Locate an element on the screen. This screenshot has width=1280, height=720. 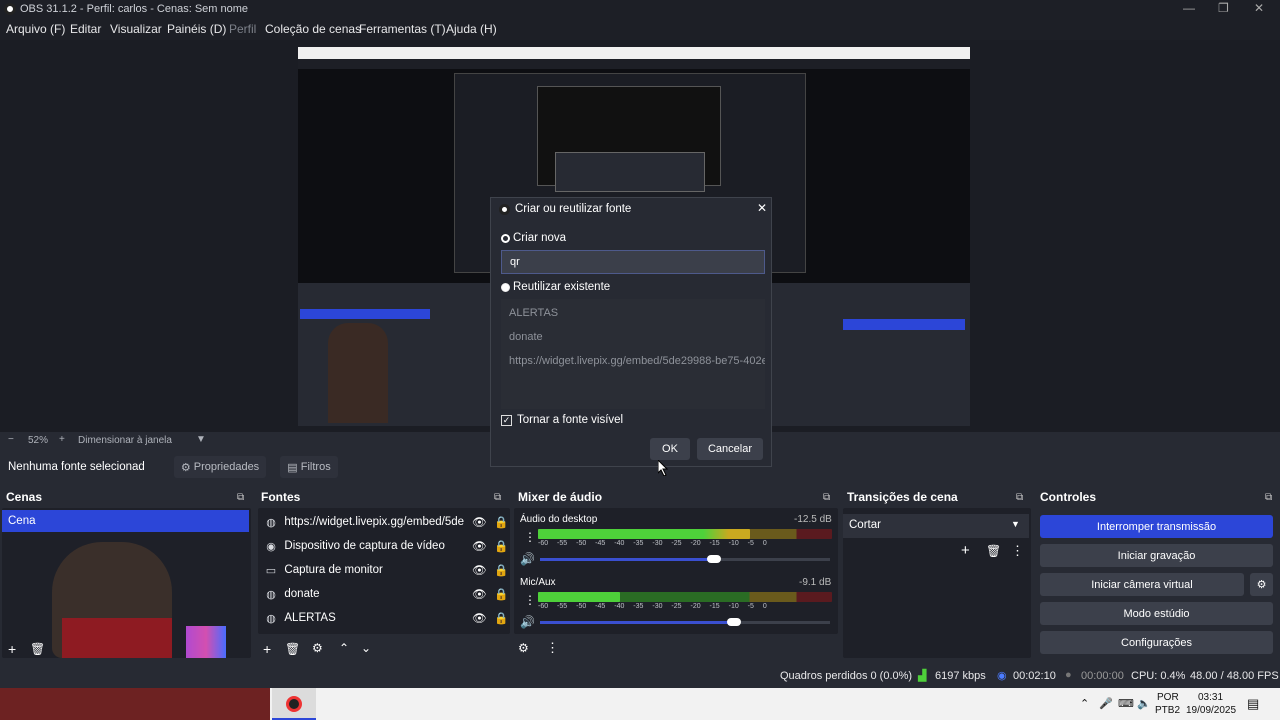
visible-label: Tornar a fonte visível is located at coordinates (570, 420).